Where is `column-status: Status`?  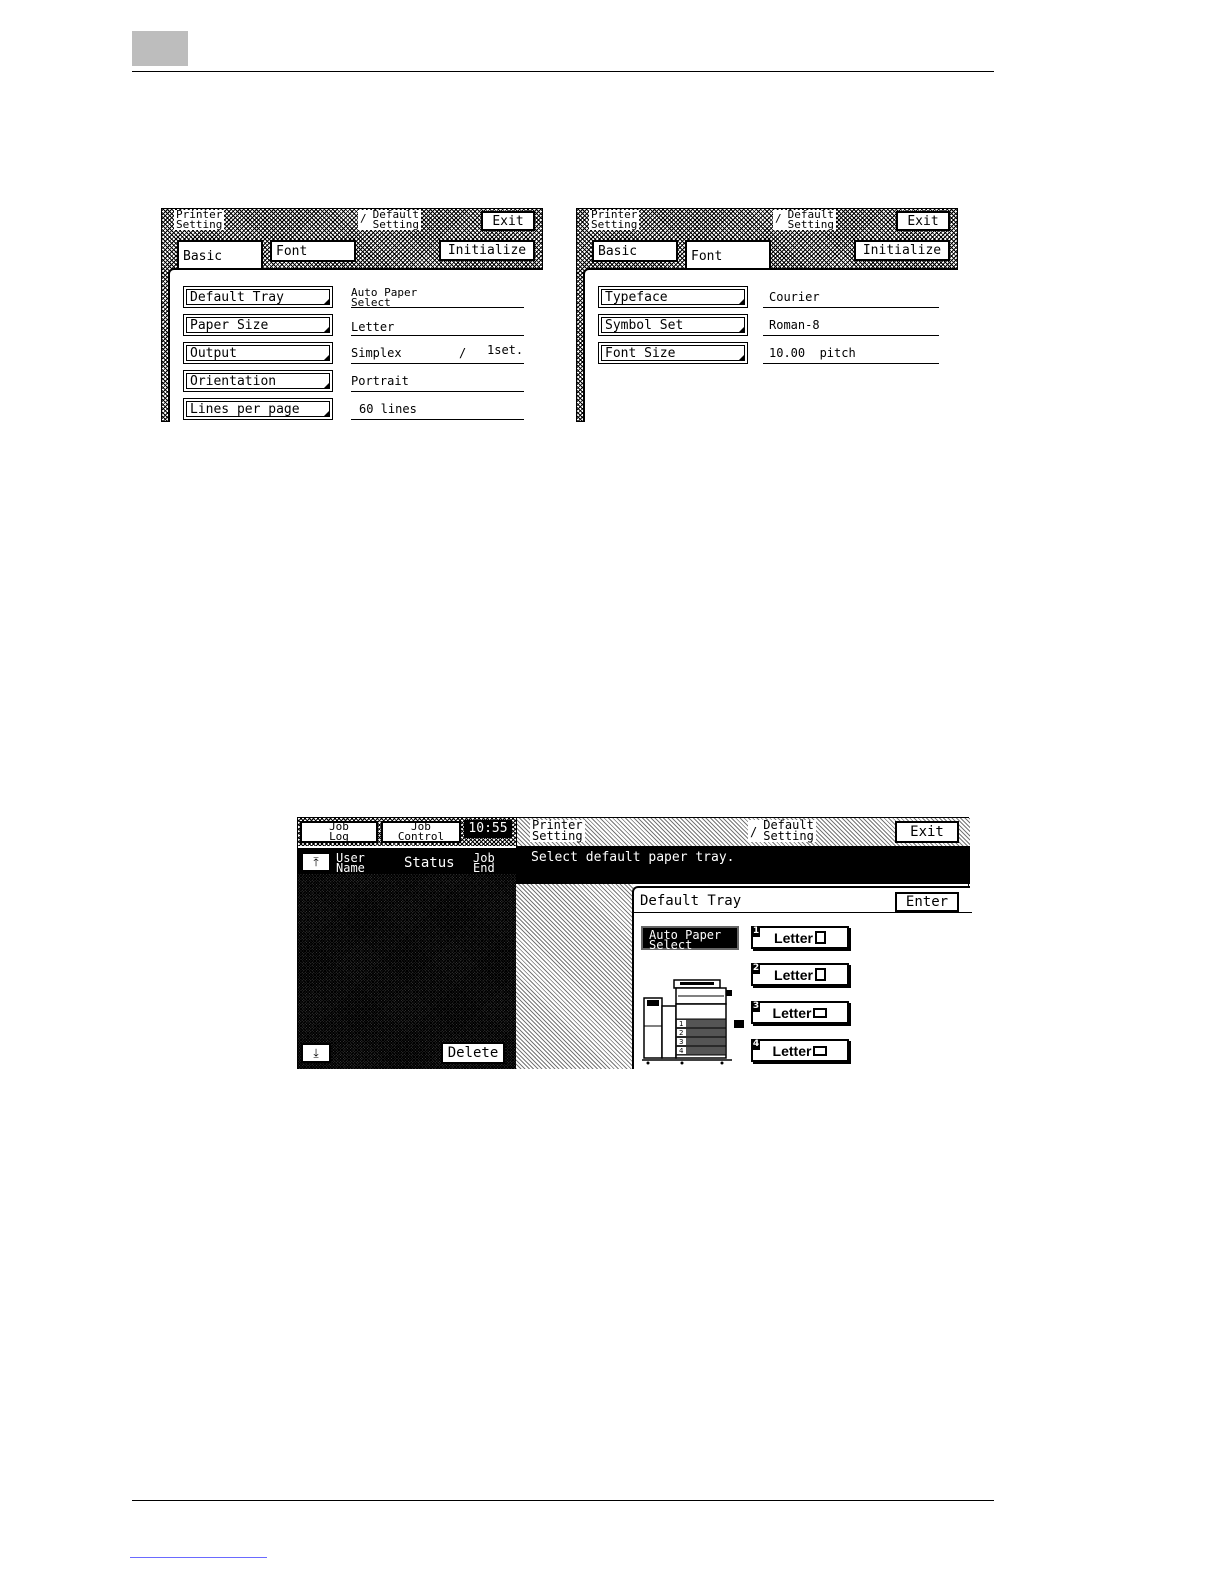
column-status: Status is located at coordinates (429, 863).